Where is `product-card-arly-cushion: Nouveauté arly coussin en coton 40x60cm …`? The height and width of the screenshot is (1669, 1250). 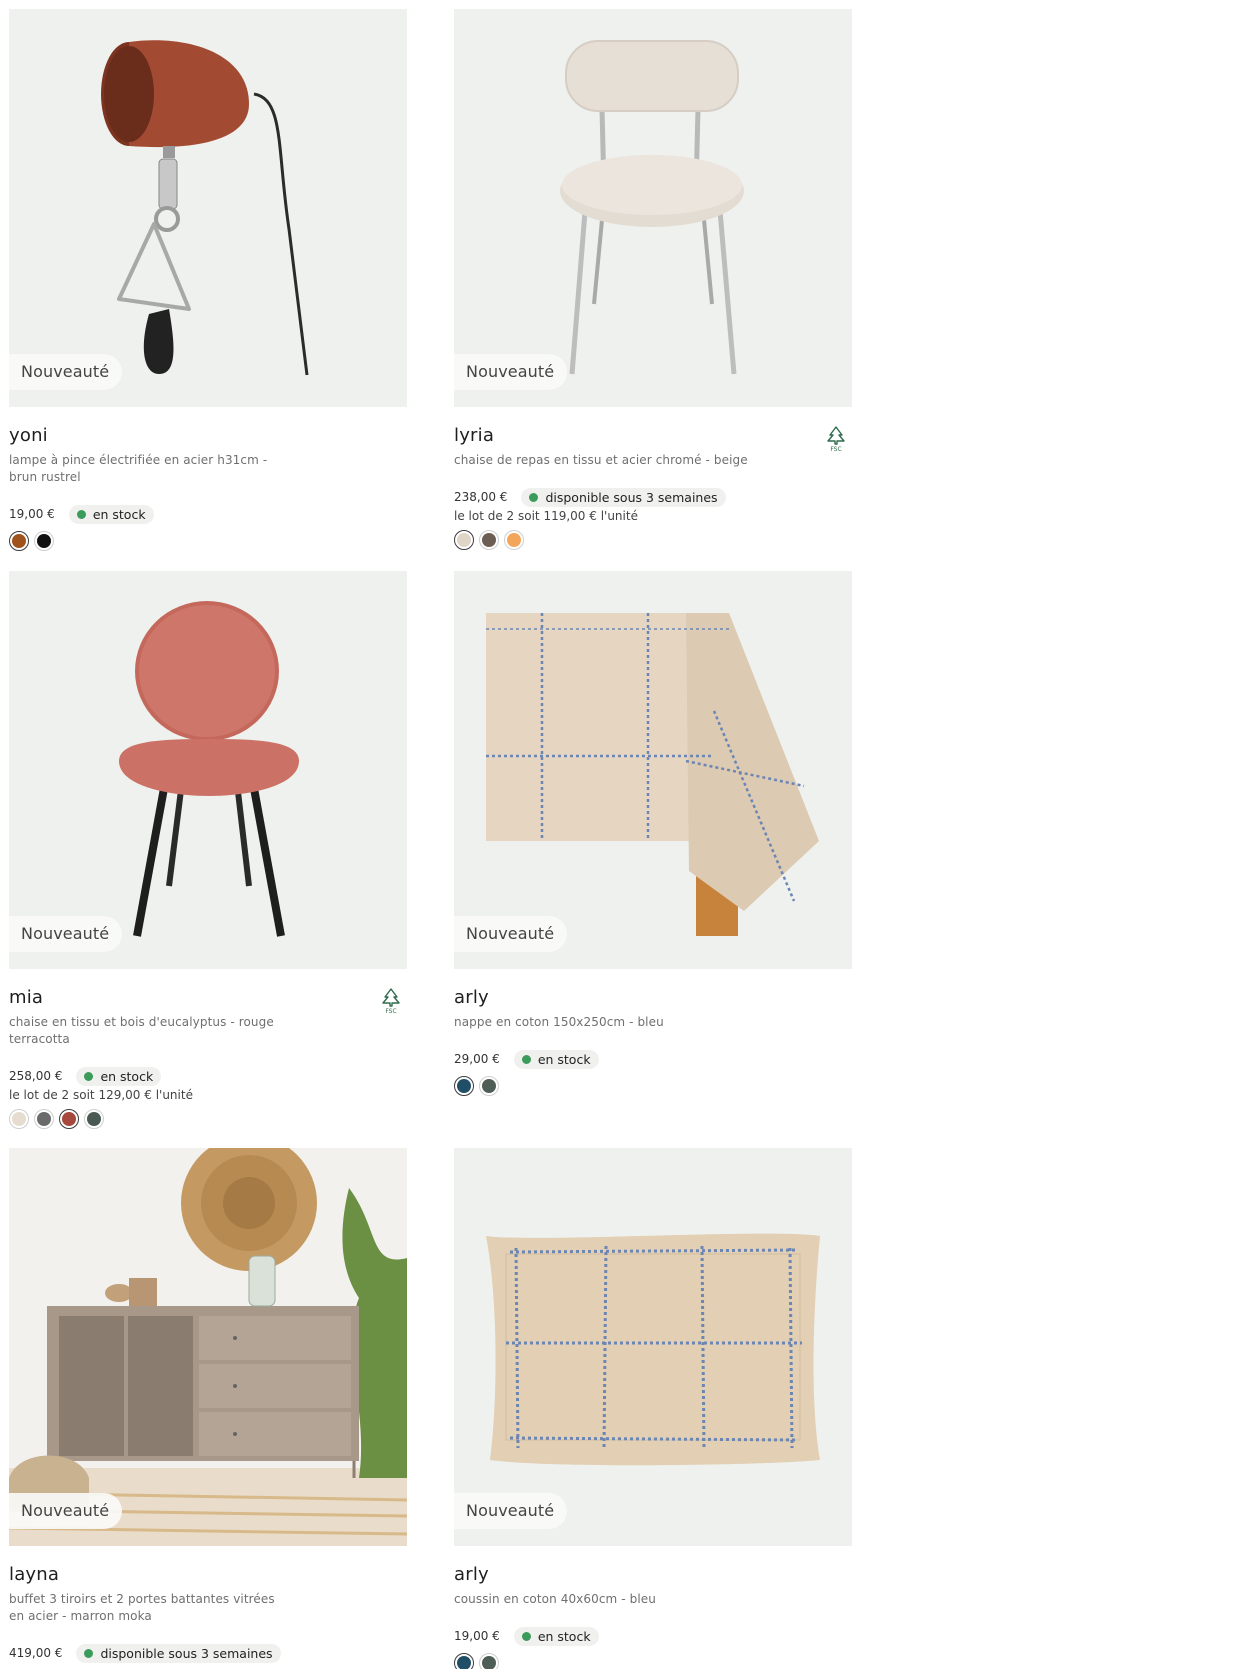
product-card-arly-cushion: Nouveauté arly coussin en coton 40x60cm … is located at coordinates (653, 1408).